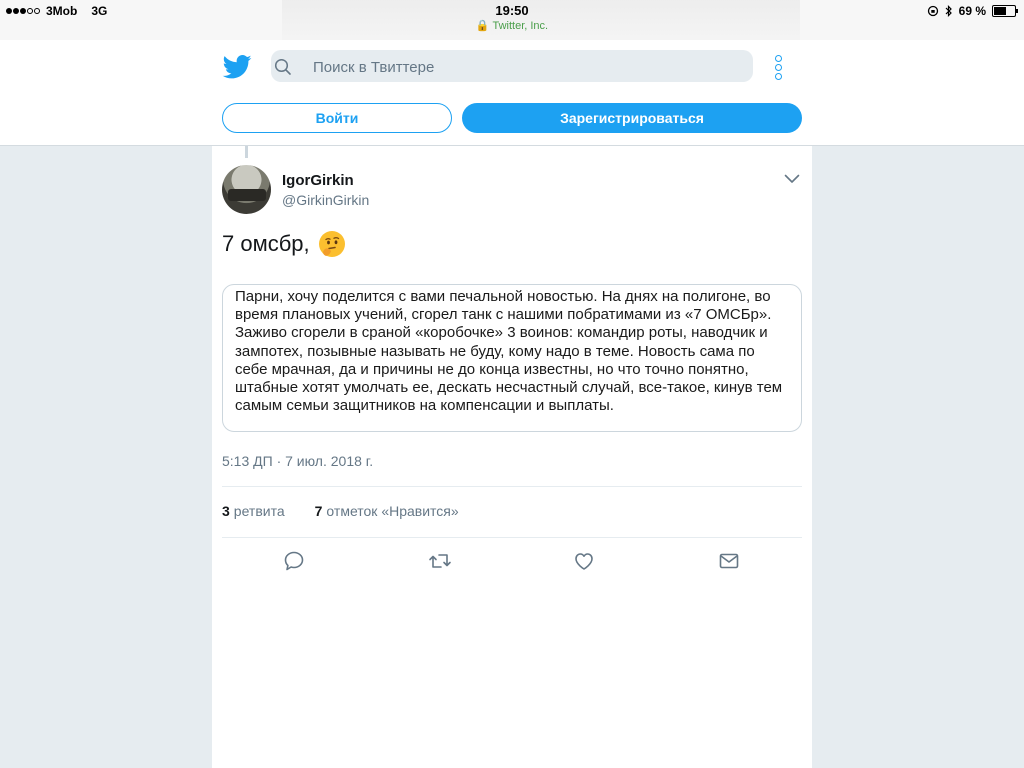  Describe the element at coordinates (294, 561) in the screenshot. I see `reply-icon` at that location.